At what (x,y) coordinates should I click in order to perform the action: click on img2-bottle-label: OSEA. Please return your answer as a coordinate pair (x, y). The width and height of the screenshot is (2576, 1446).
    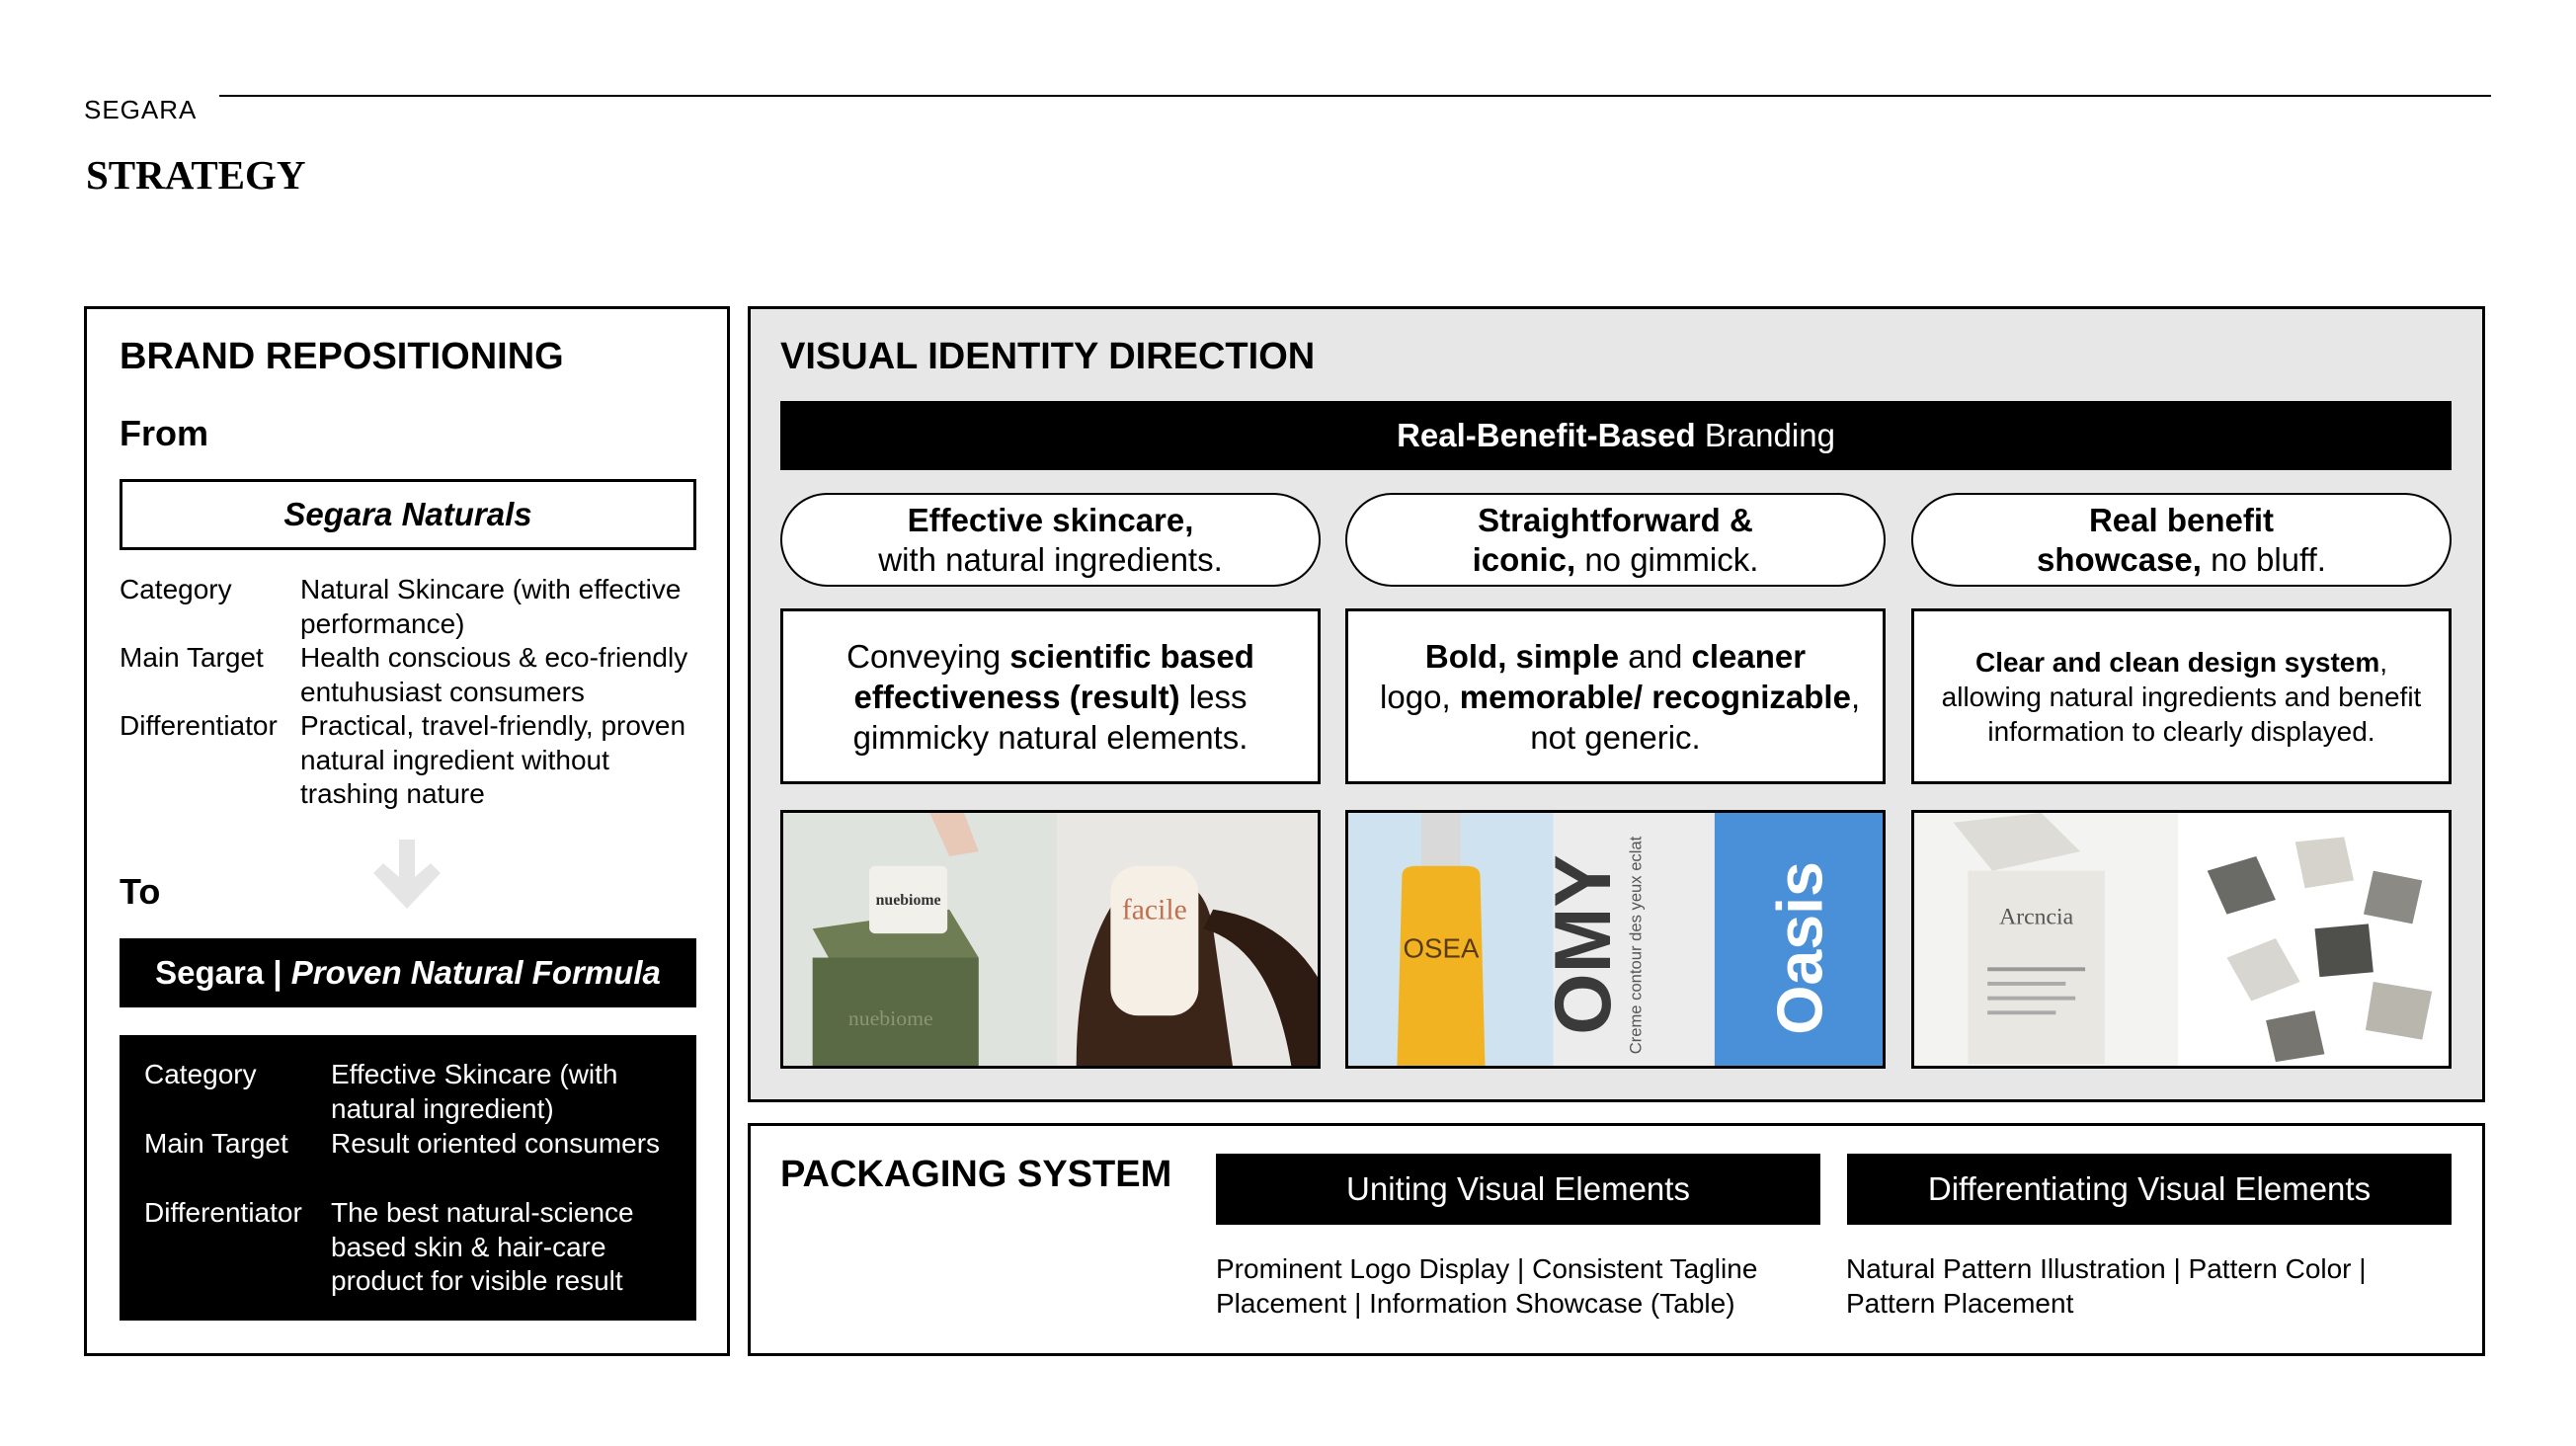
    Looking at the image, I should click on (1441, 948).